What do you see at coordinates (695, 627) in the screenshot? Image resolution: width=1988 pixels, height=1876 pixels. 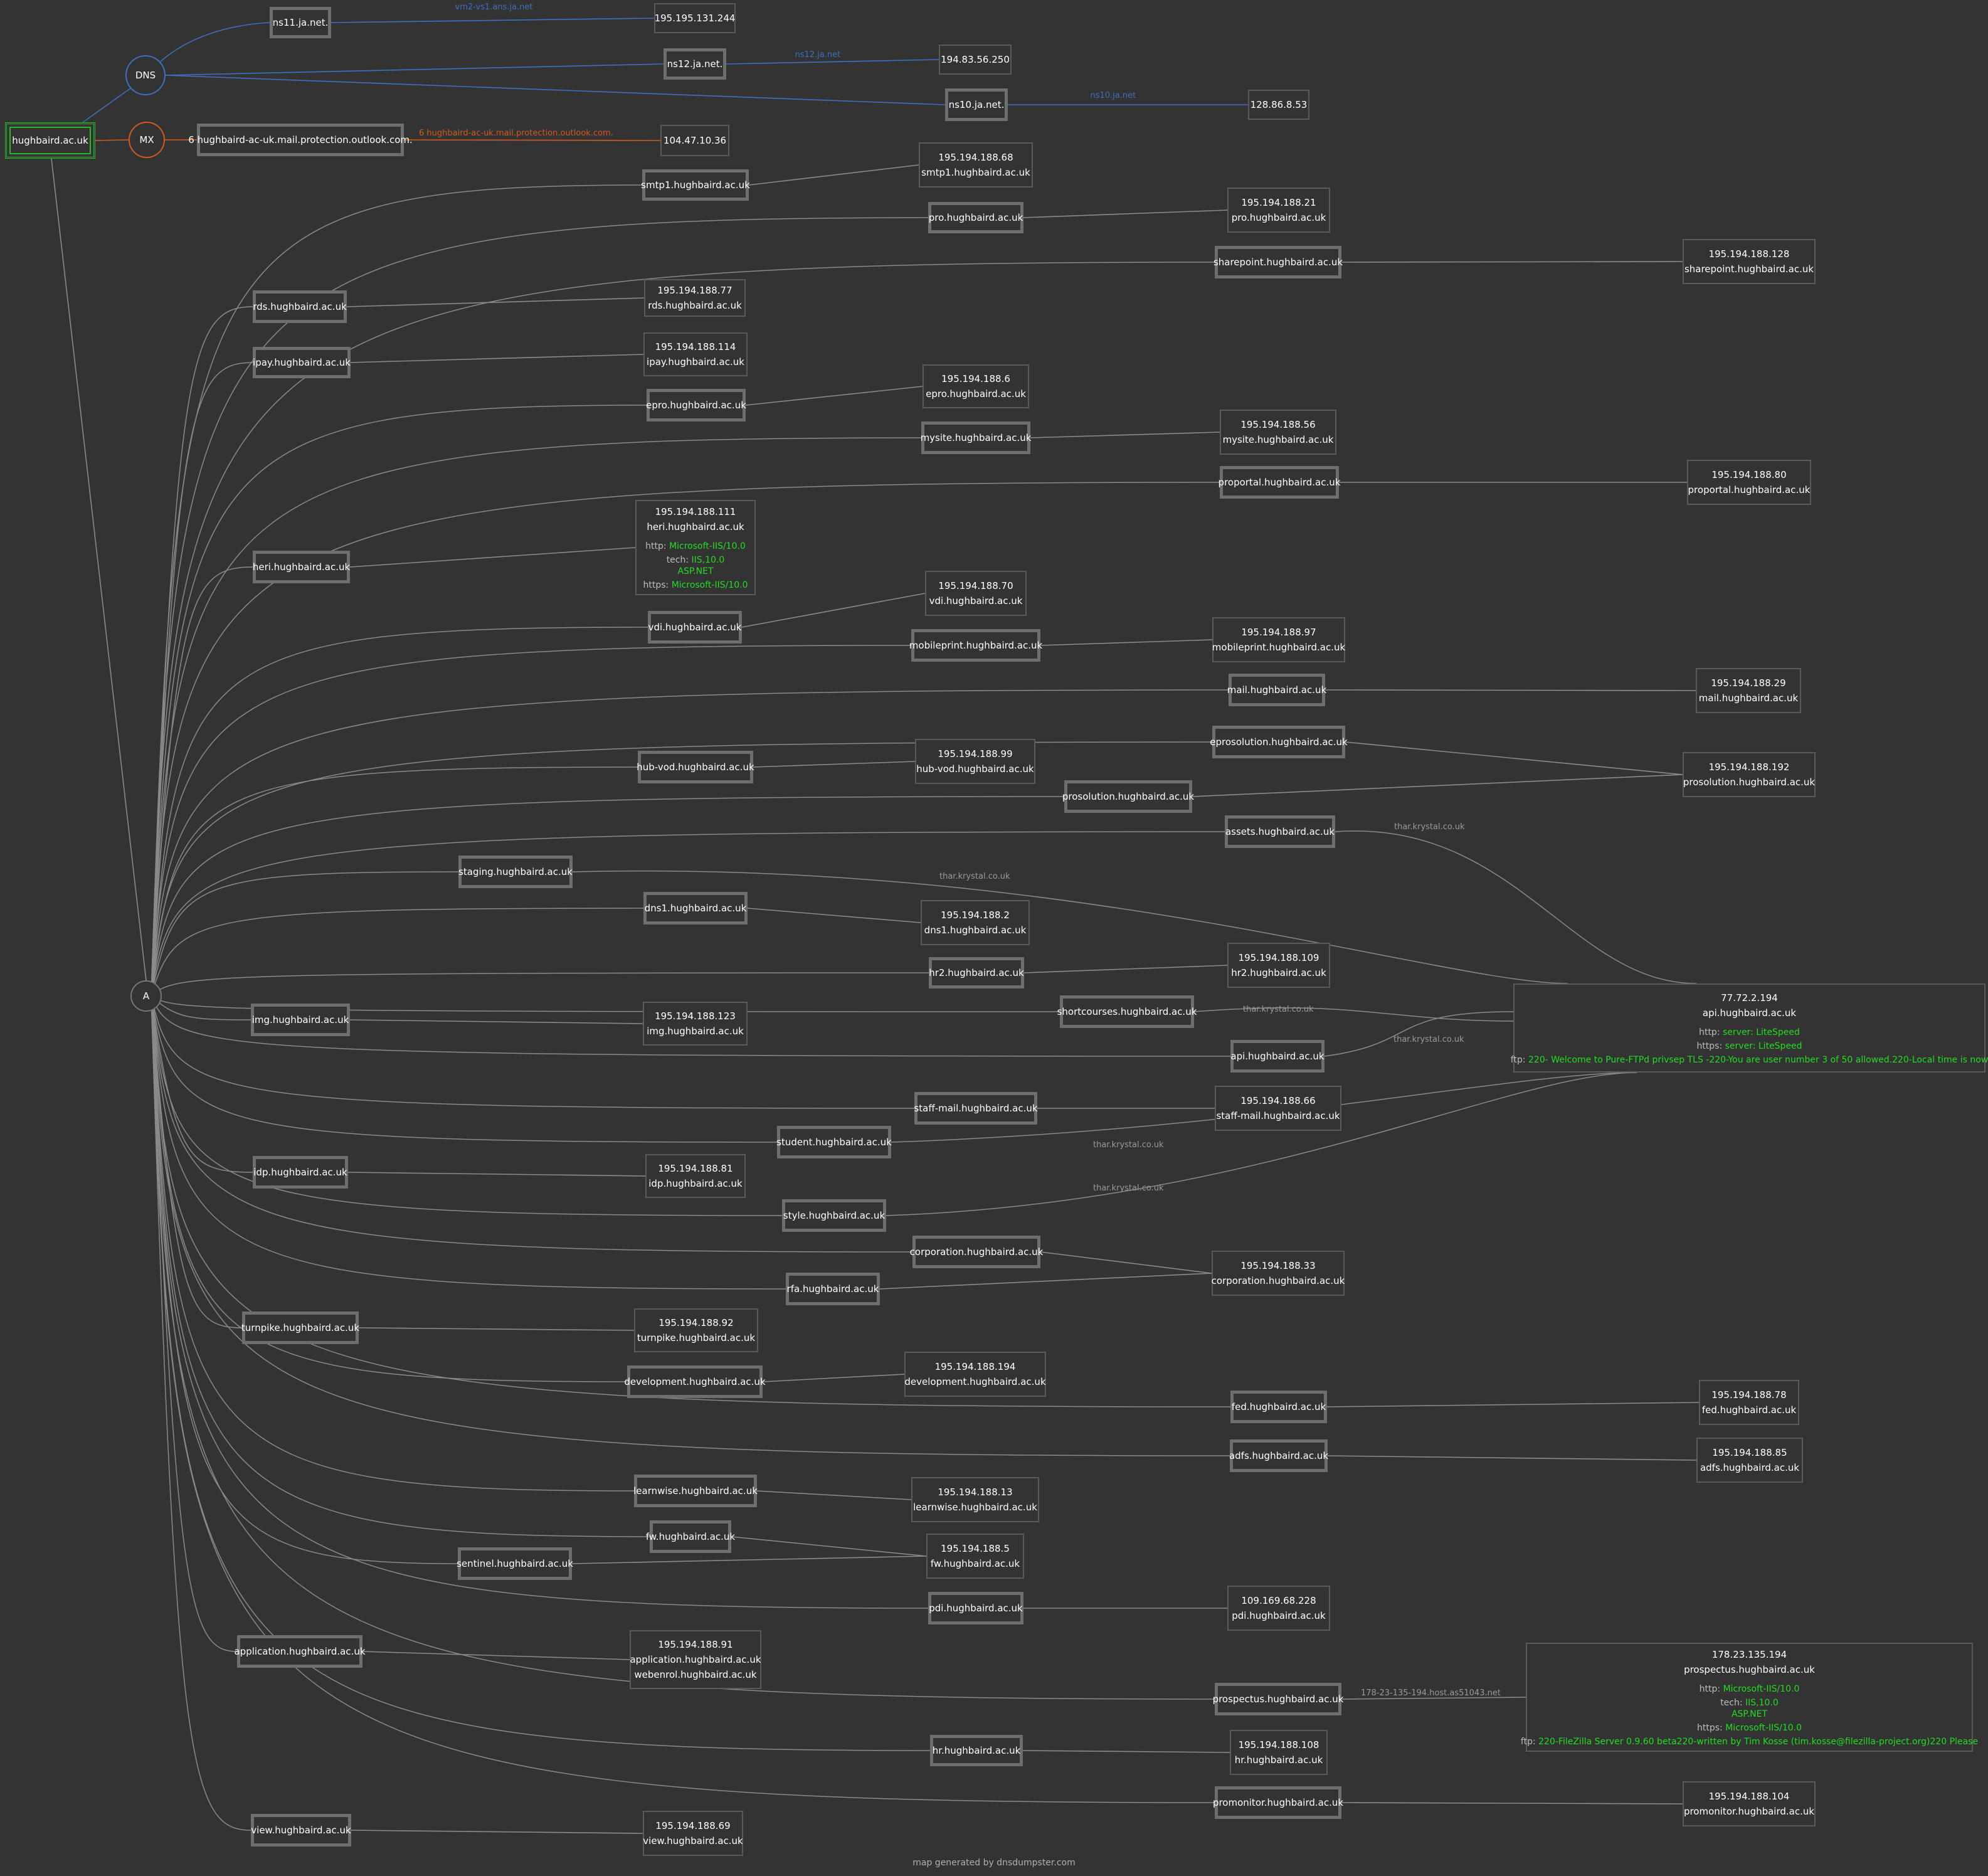 I see `host-node: vdi.hughbaird.ac.uk` at bounding box center [695, 627].